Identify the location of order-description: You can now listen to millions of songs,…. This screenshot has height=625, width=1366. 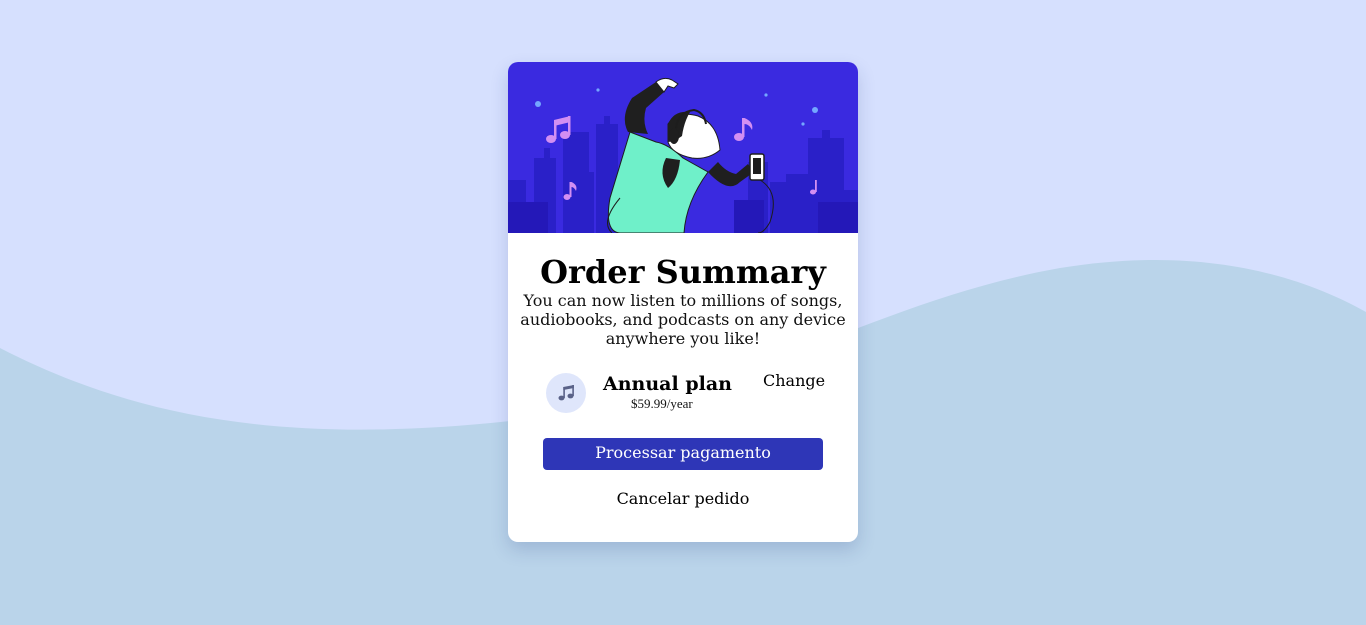
(683, 319).